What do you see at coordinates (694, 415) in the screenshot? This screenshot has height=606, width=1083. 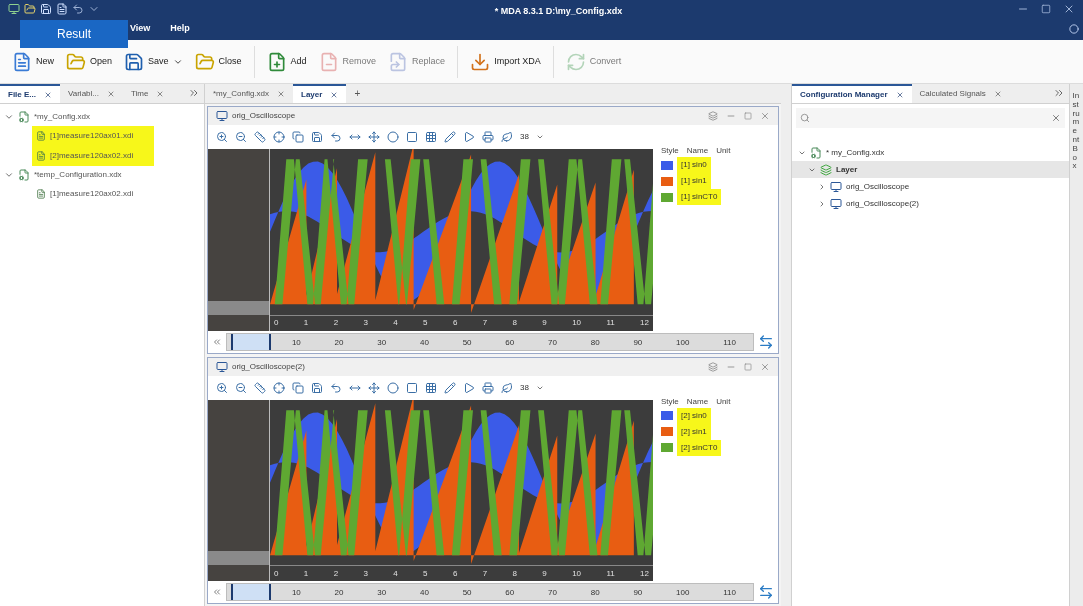 I see `signal-name: [2] sin0` at bounding box center [694, 415].